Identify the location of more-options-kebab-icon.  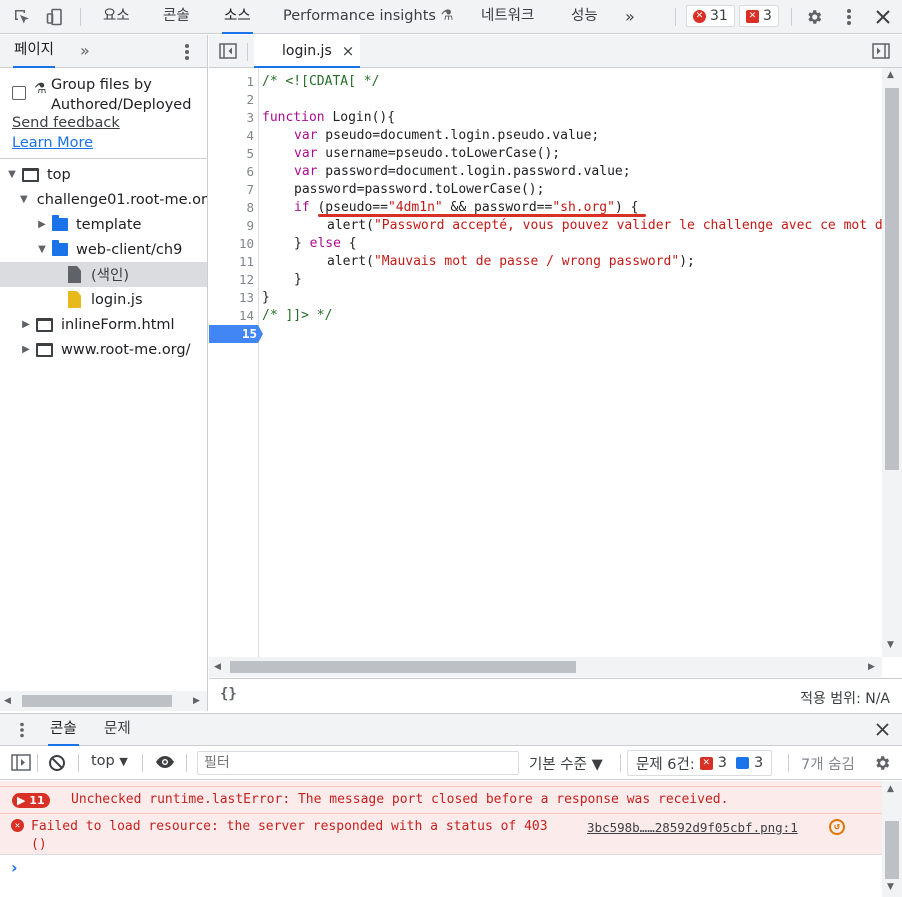
(849, 17).